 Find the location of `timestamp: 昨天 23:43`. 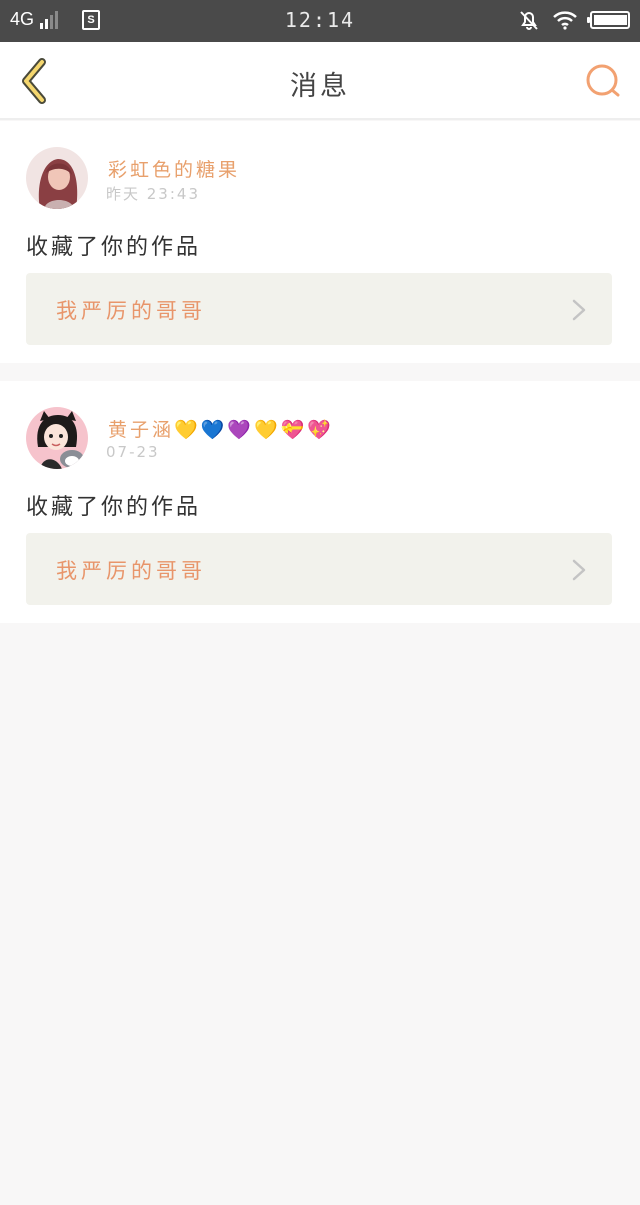

timestamp: 昨天 23:43 is located at coordinates (153, 194).